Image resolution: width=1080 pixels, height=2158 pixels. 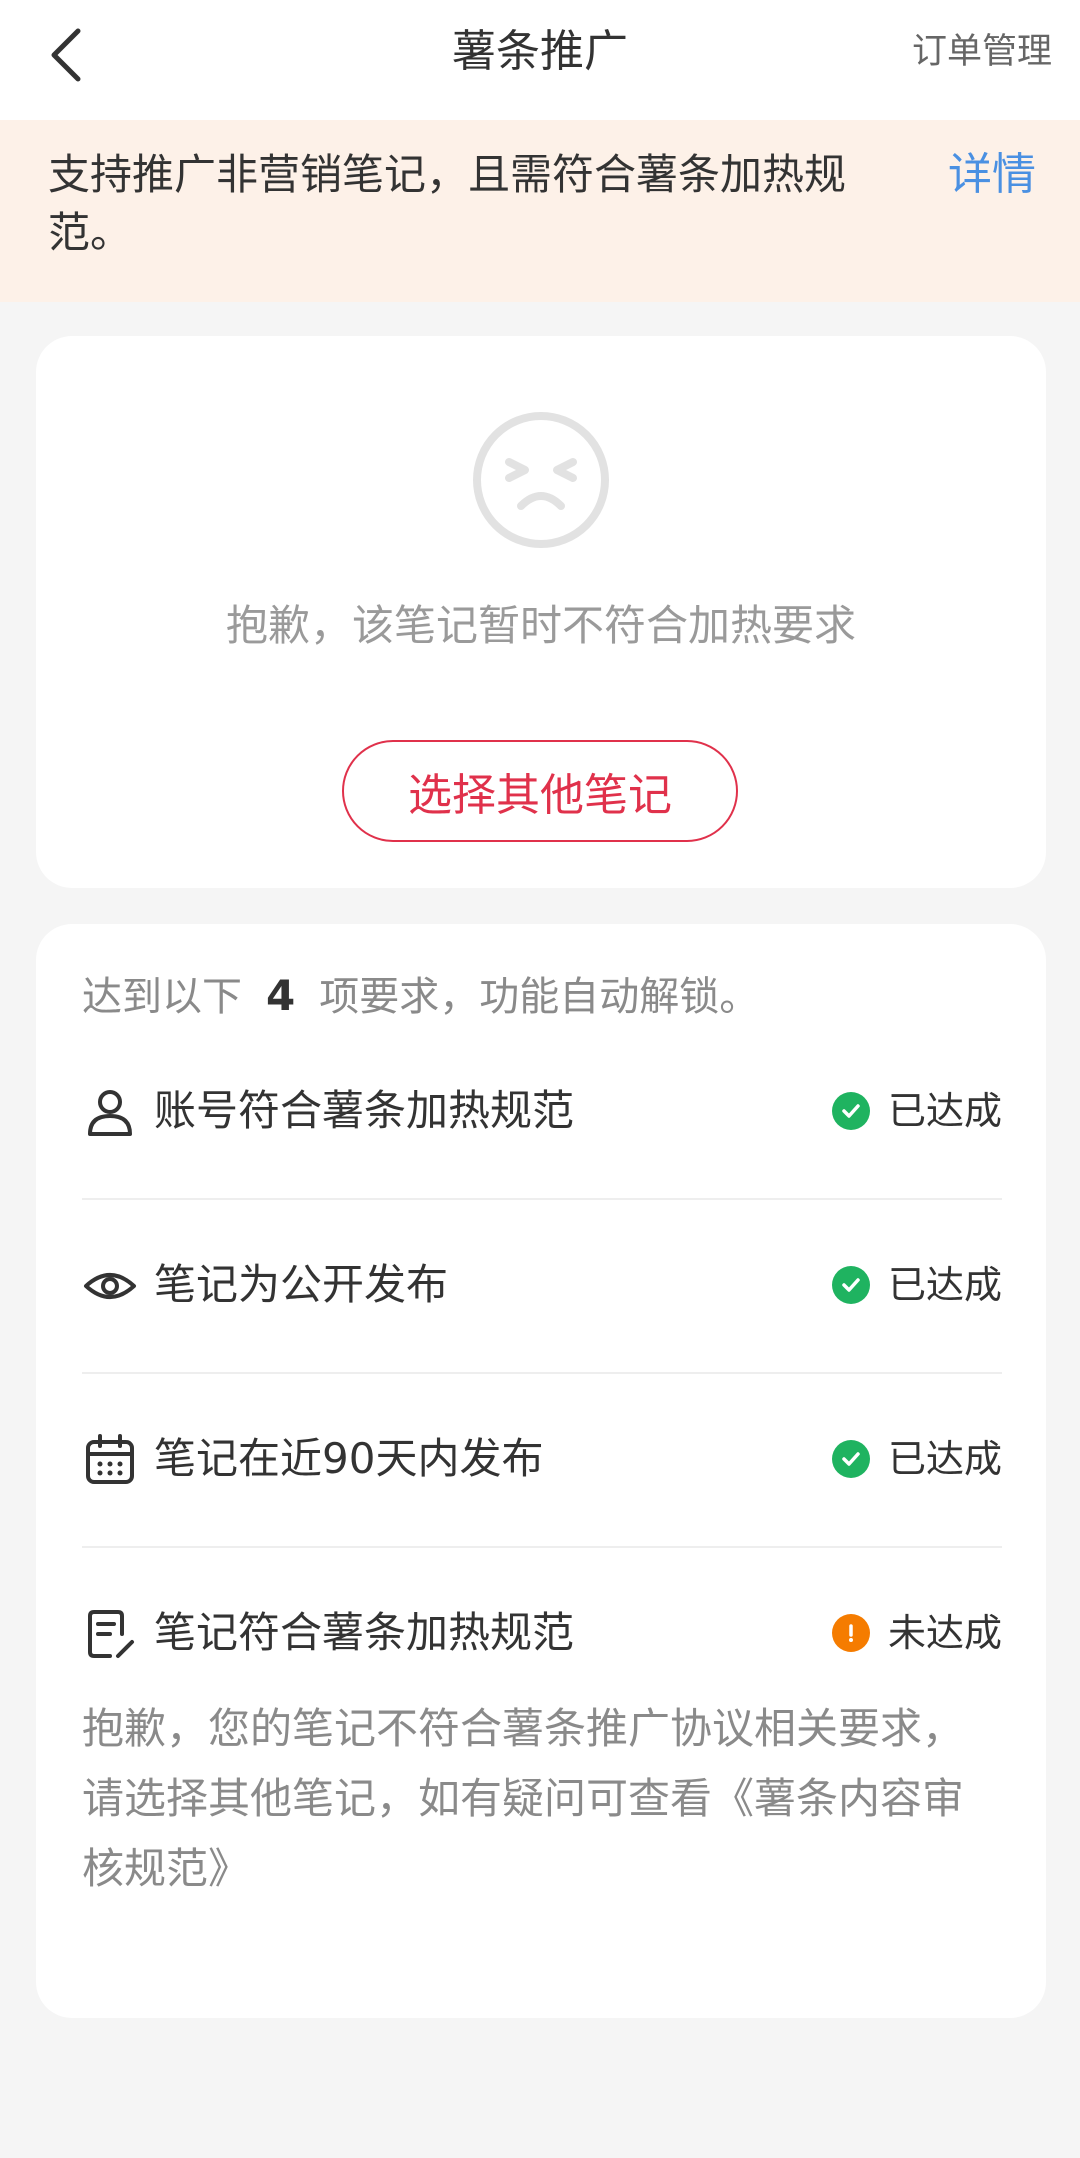 I want to click on requirement-row: 笔记为公开发布 已达成, so click(x=542, y=1286).